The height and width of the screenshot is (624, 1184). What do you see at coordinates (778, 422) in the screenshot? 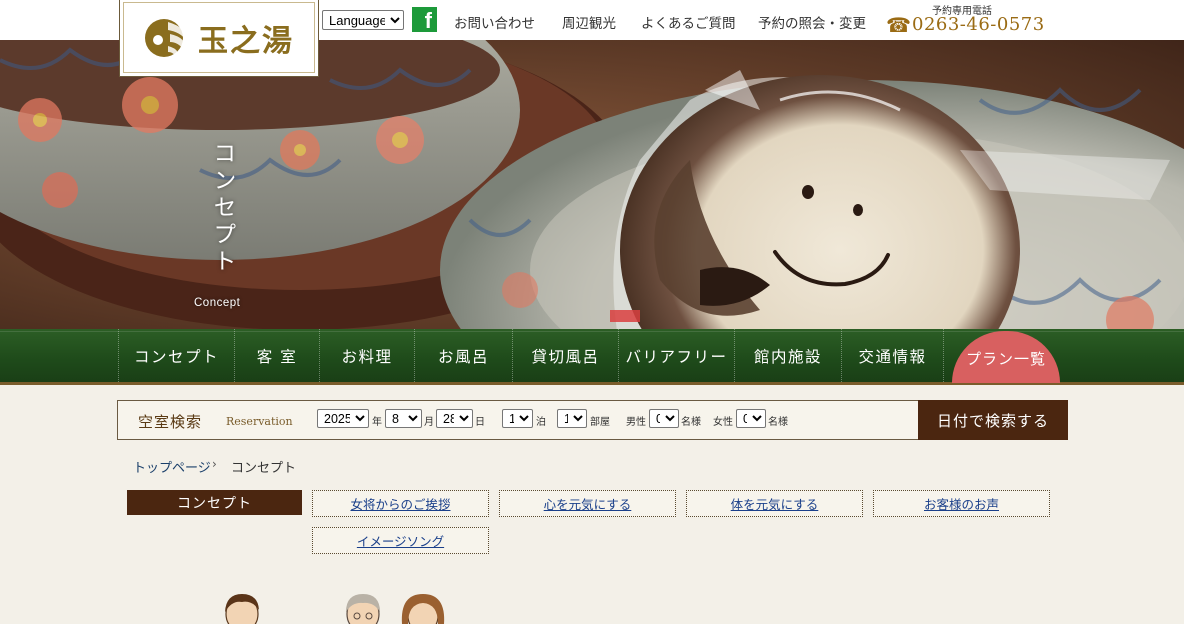
I see `female-unit: 名様` at bounding box center [778, 422].